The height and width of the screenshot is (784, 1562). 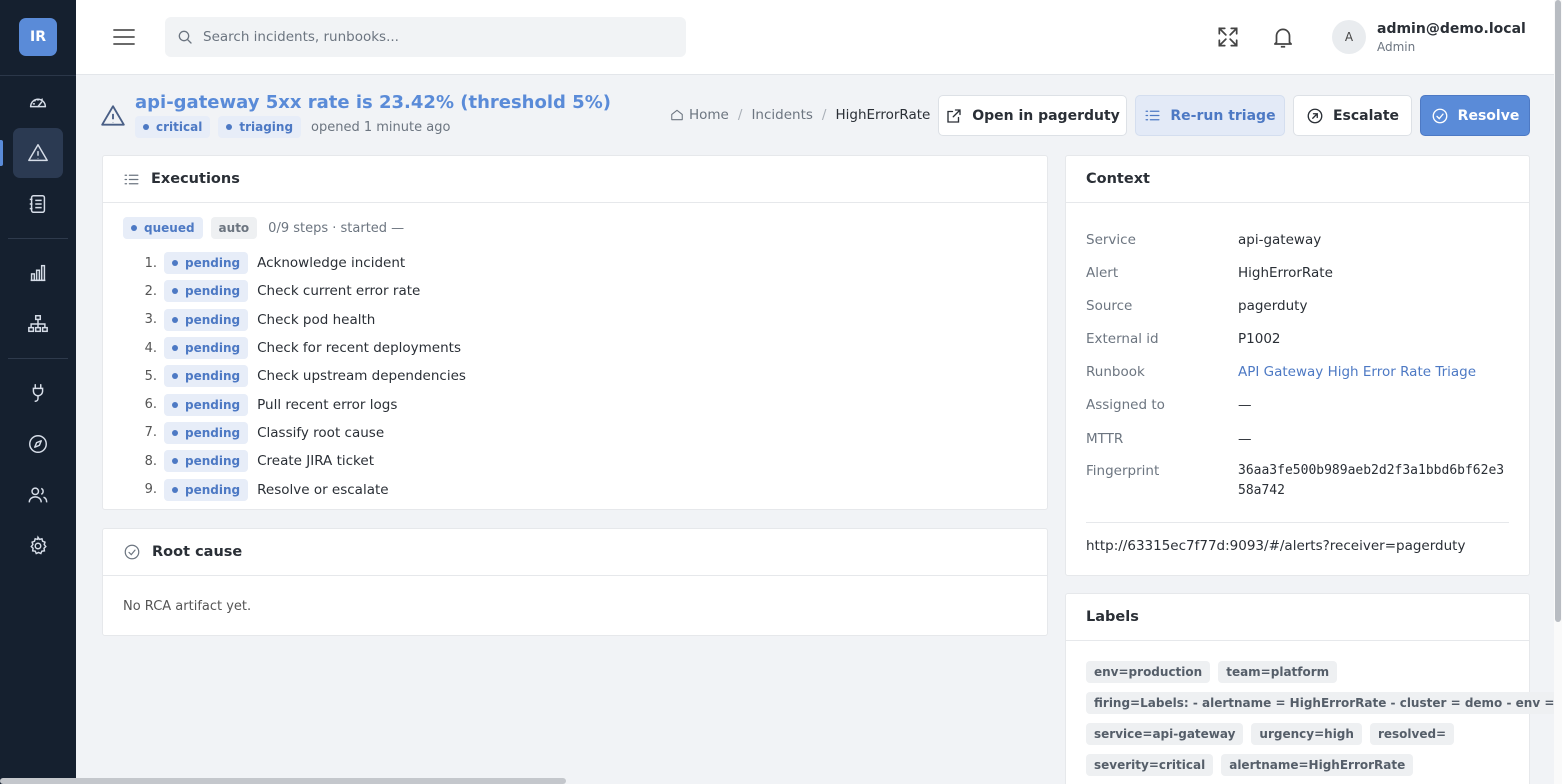 I want to click on step-item: 9. pending Resolve or escalate, so click(x=299, y=489).